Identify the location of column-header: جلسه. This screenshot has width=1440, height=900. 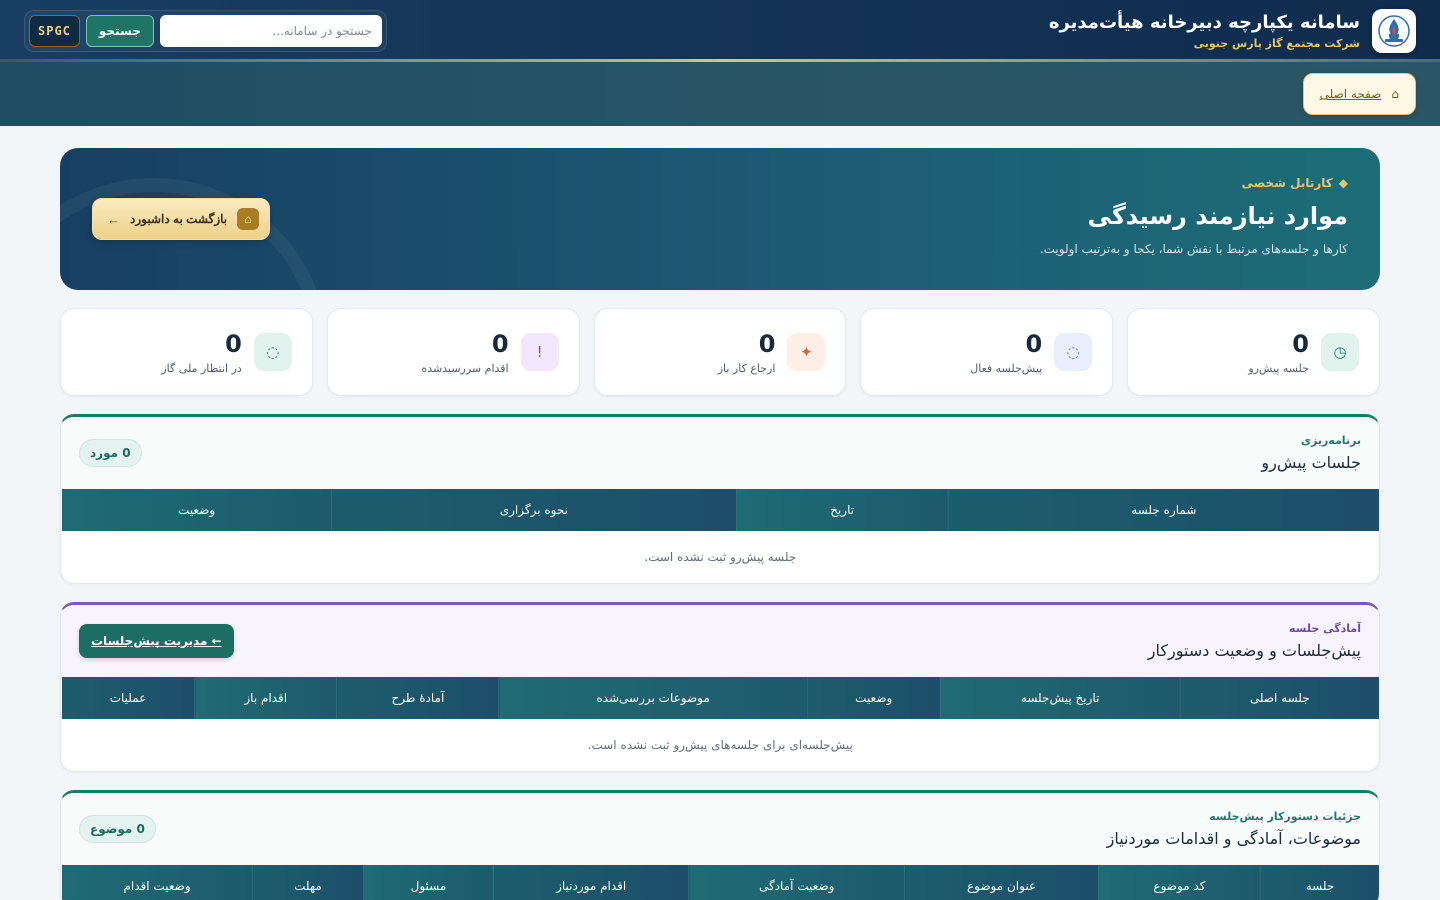
(1319, 882).